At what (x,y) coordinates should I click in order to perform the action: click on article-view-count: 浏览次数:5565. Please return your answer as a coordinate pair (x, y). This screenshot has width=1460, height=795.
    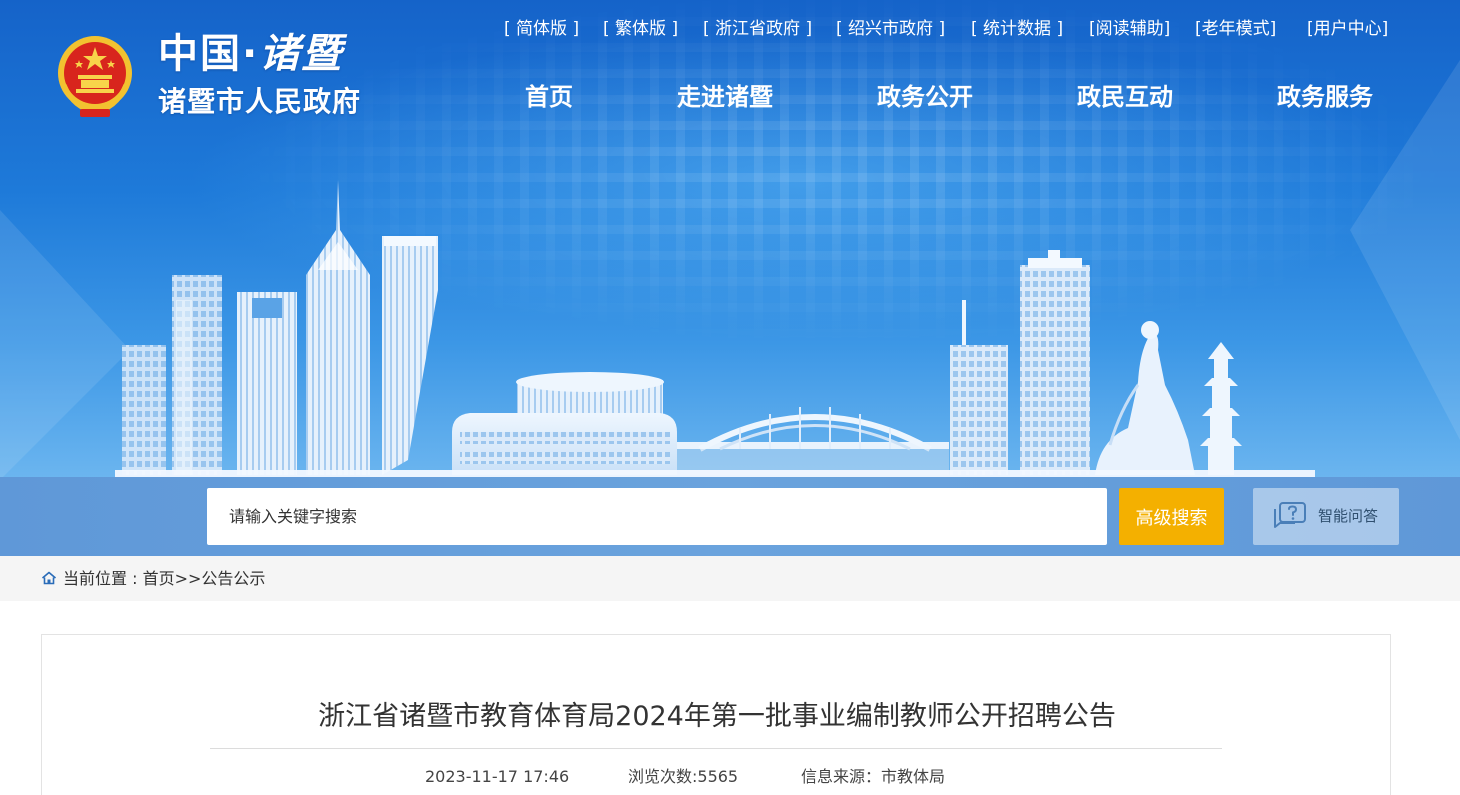
    Looking at the image, I should click on (683, 776).